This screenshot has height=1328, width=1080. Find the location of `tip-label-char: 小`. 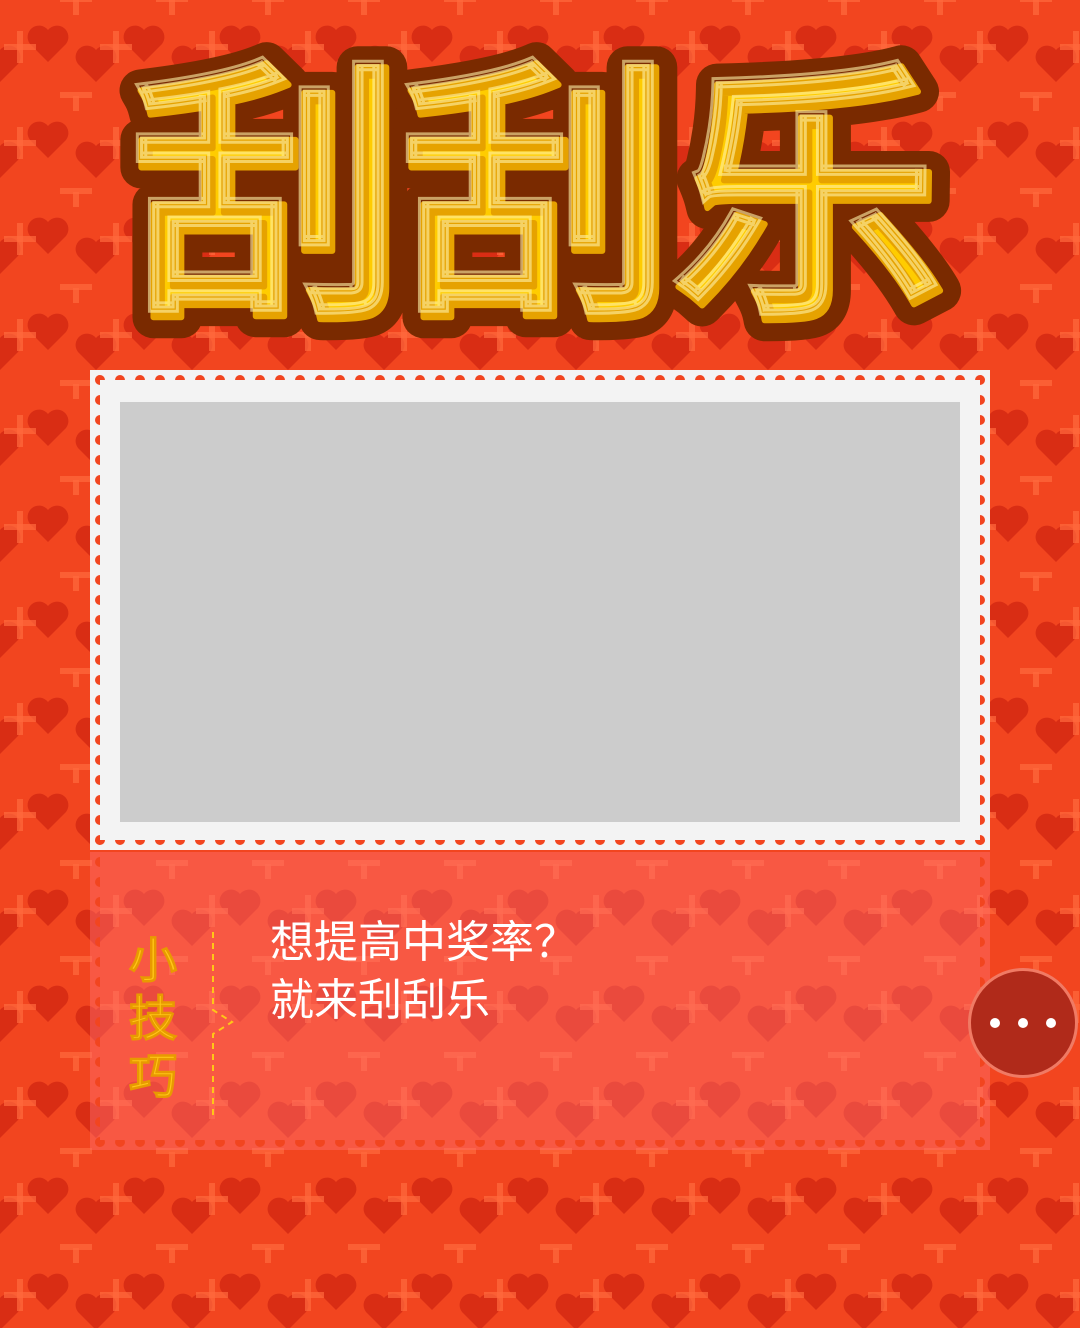

tip-label-char: 小 is located at coordinates (152, 961).